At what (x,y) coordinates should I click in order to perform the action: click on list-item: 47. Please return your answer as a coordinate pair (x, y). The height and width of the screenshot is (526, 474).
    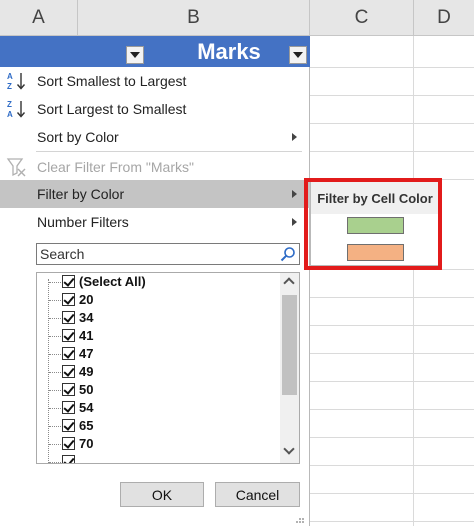
    Looking at the image, I should click on (159, 354).